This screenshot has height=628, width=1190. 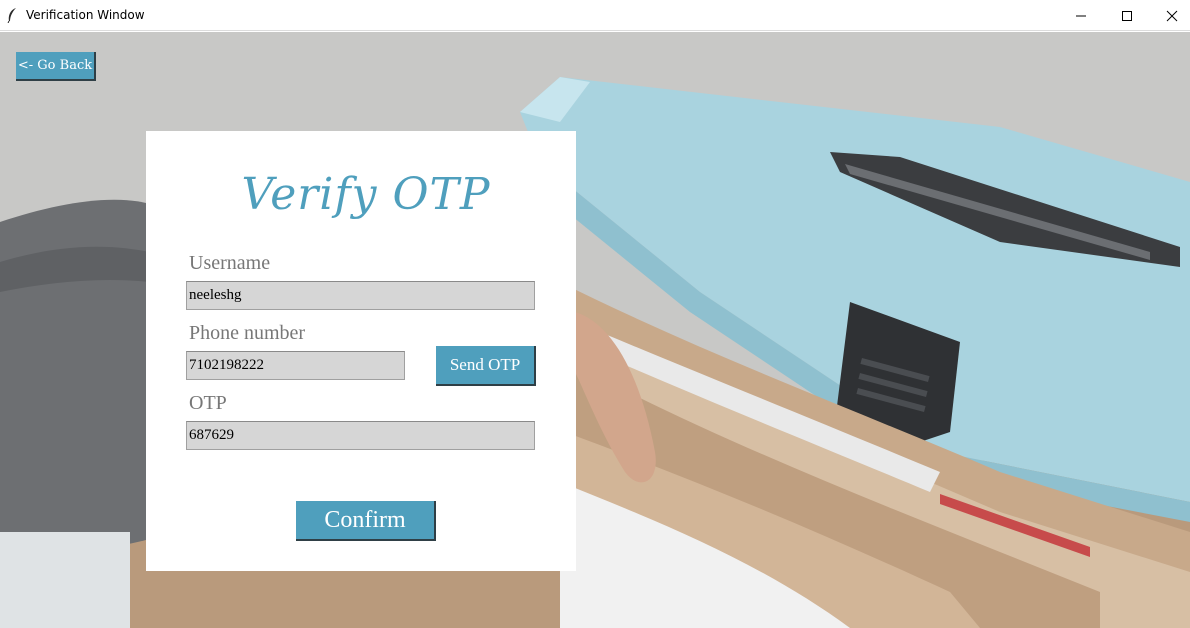 I want to click on phone-label: Phone number, so click(x=247, y=333).